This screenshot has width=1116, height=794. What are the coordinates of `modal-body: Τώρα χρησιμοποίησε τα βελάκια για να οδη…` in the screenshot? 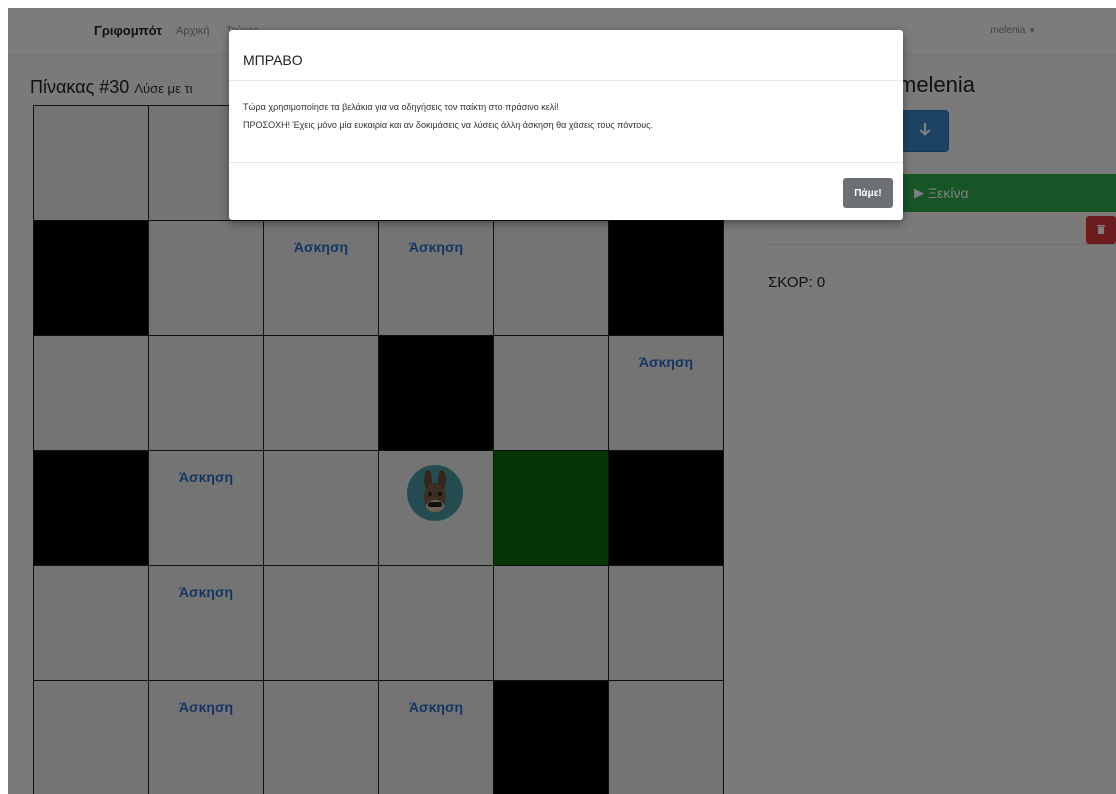 It's located at (566, 116).